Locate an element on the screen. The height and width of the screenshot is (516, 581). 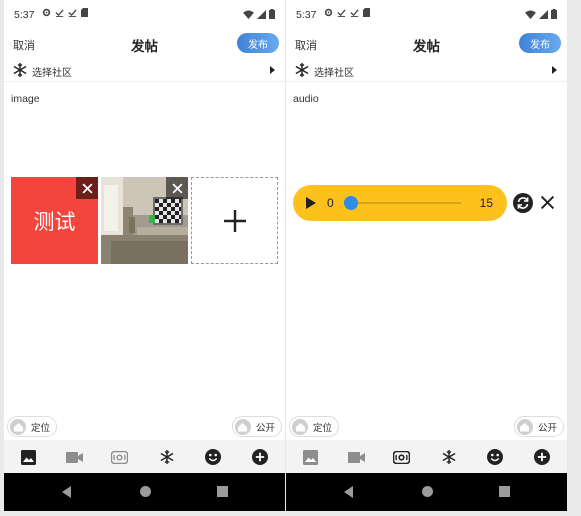
image-thumbnail: 测试 is located at coordinates (54, 220).